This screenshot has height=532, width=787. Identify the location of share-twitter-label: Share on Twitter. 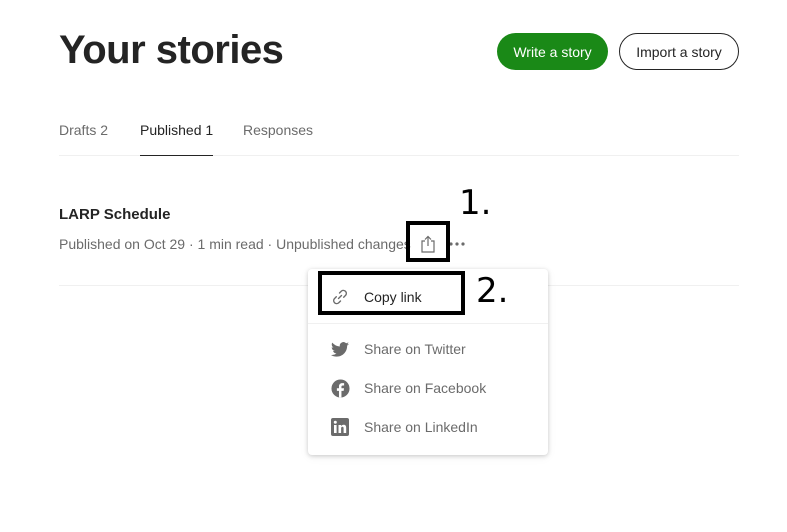
(415, 349).